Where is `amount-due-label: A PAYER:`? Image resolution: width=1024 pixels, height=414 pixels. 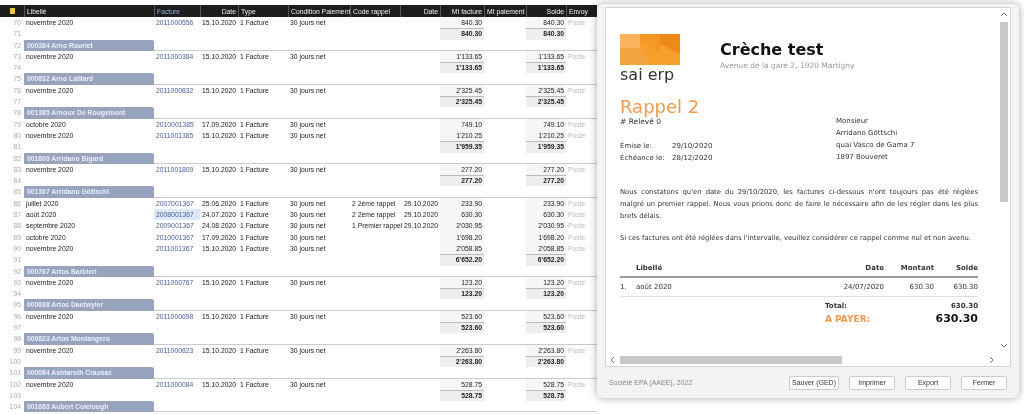
amount-due-label: A PAYER: is located at coordinates (848, 318).